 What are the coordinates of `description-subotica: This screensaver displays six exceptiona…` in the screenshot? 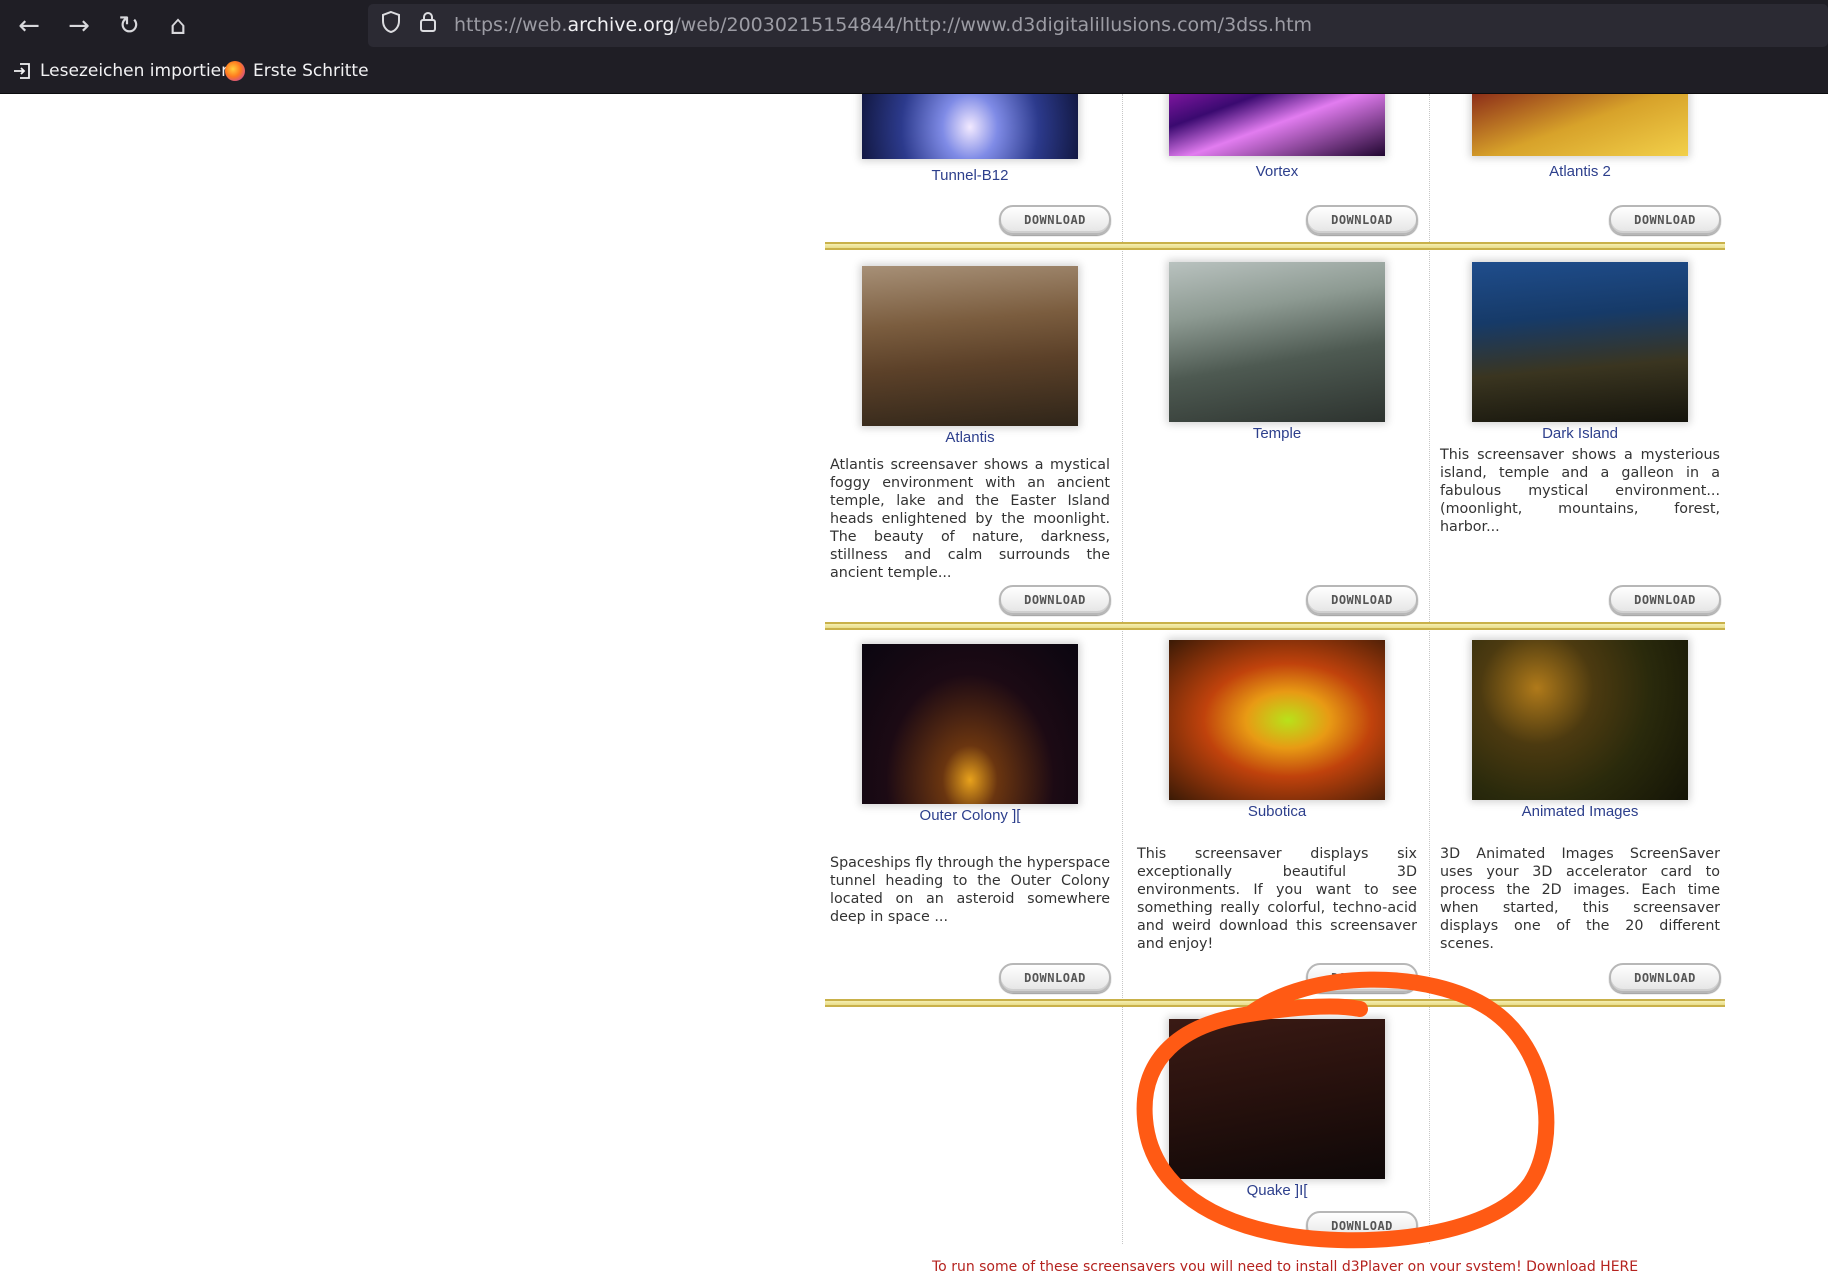 It's located at (1277, 899).